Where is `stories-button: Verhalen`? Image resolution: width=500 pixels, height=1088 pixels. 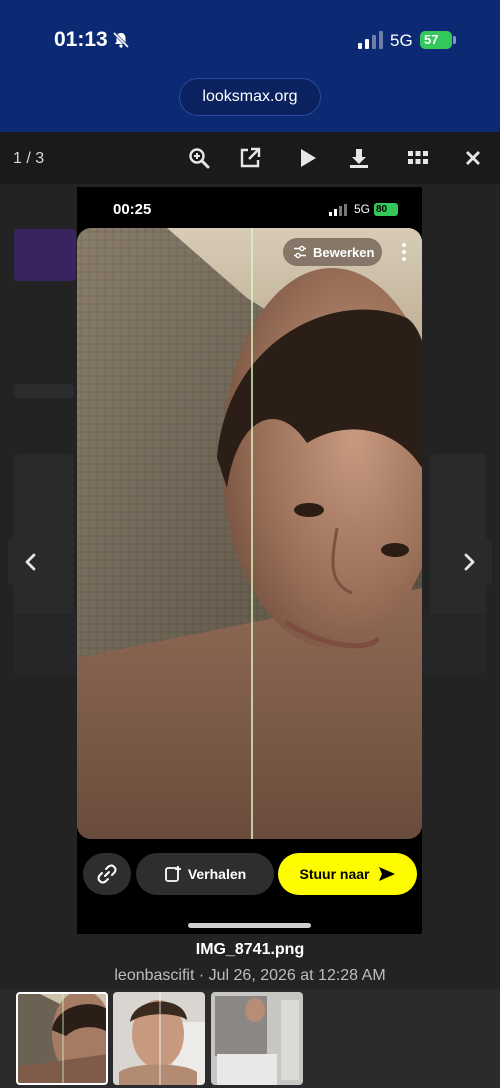 stories-button: Verhalen is located at coordinates (205, 874).